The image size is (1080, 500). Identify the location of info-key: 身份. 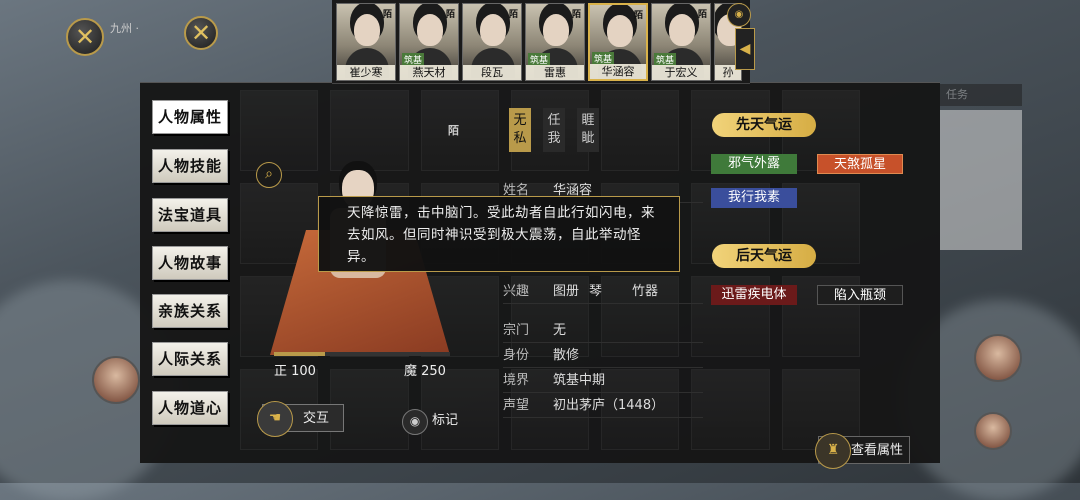
(516, 355).